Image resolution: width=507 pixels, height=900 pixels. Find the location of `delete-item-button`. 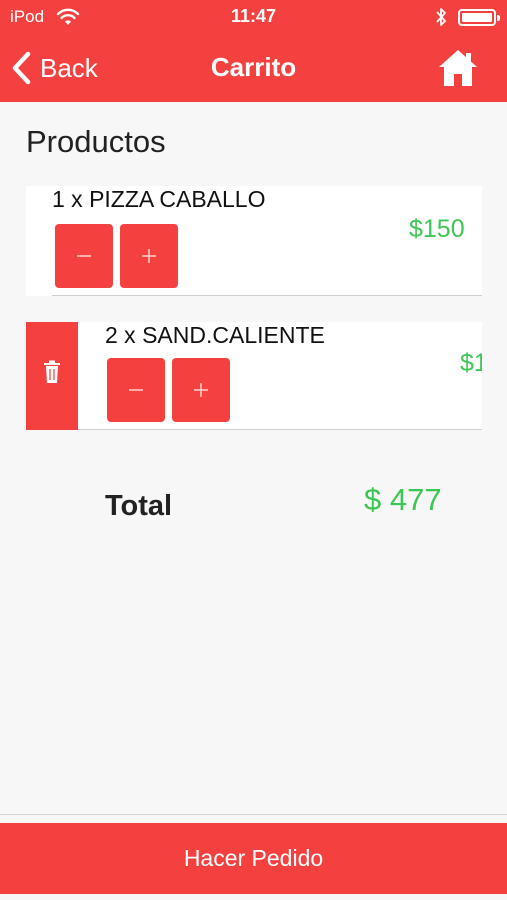

delete-item-button is located at coordinates (52, 376).